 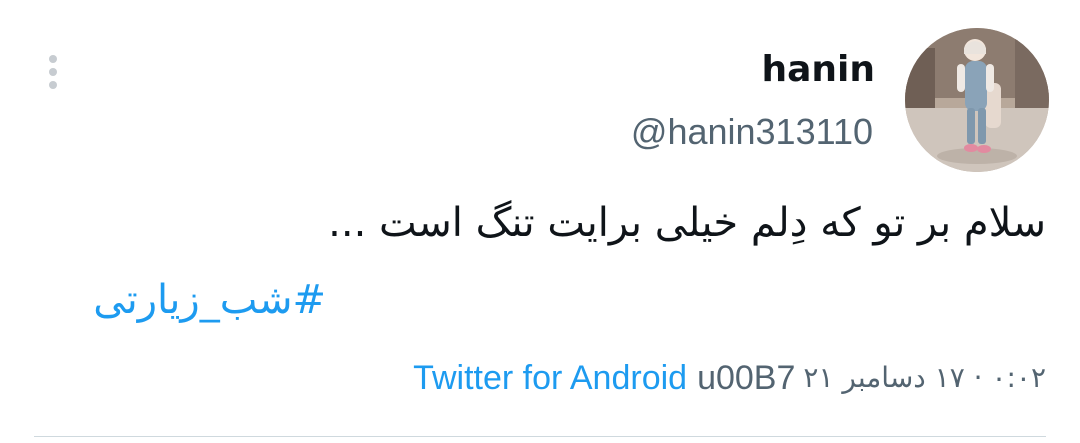 I want to click on more-options-button, so click(x=54, y=72).